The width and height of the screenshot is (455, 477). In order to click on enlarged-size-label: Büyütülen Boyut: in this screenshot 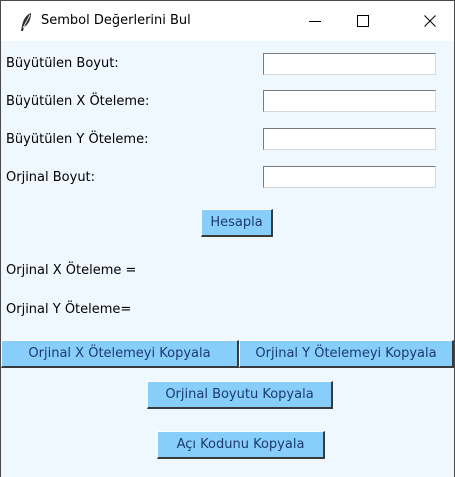, I will do `click(62, 63)`.